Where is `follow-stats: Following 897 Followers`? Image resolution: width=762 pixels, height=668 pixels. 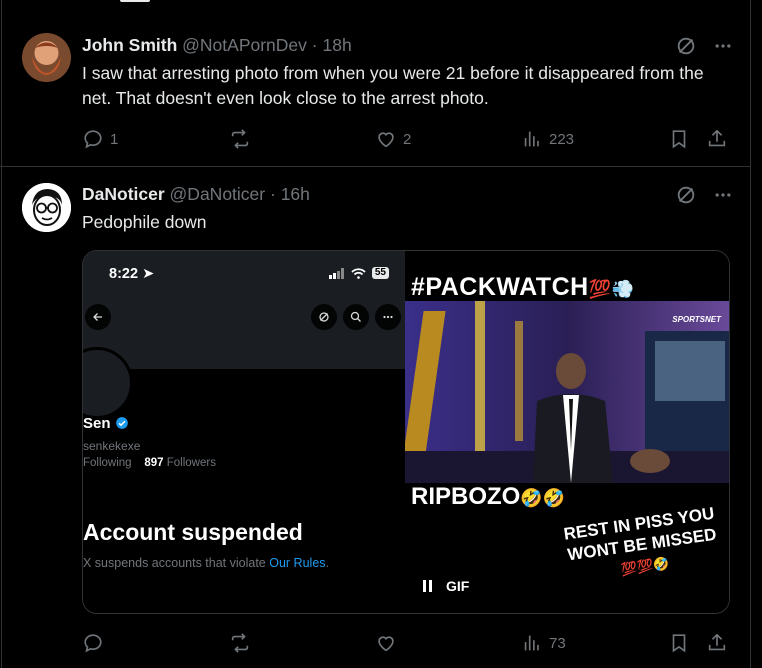 follow-stats: Following 897 Followers is located at coordinates (149, 463).